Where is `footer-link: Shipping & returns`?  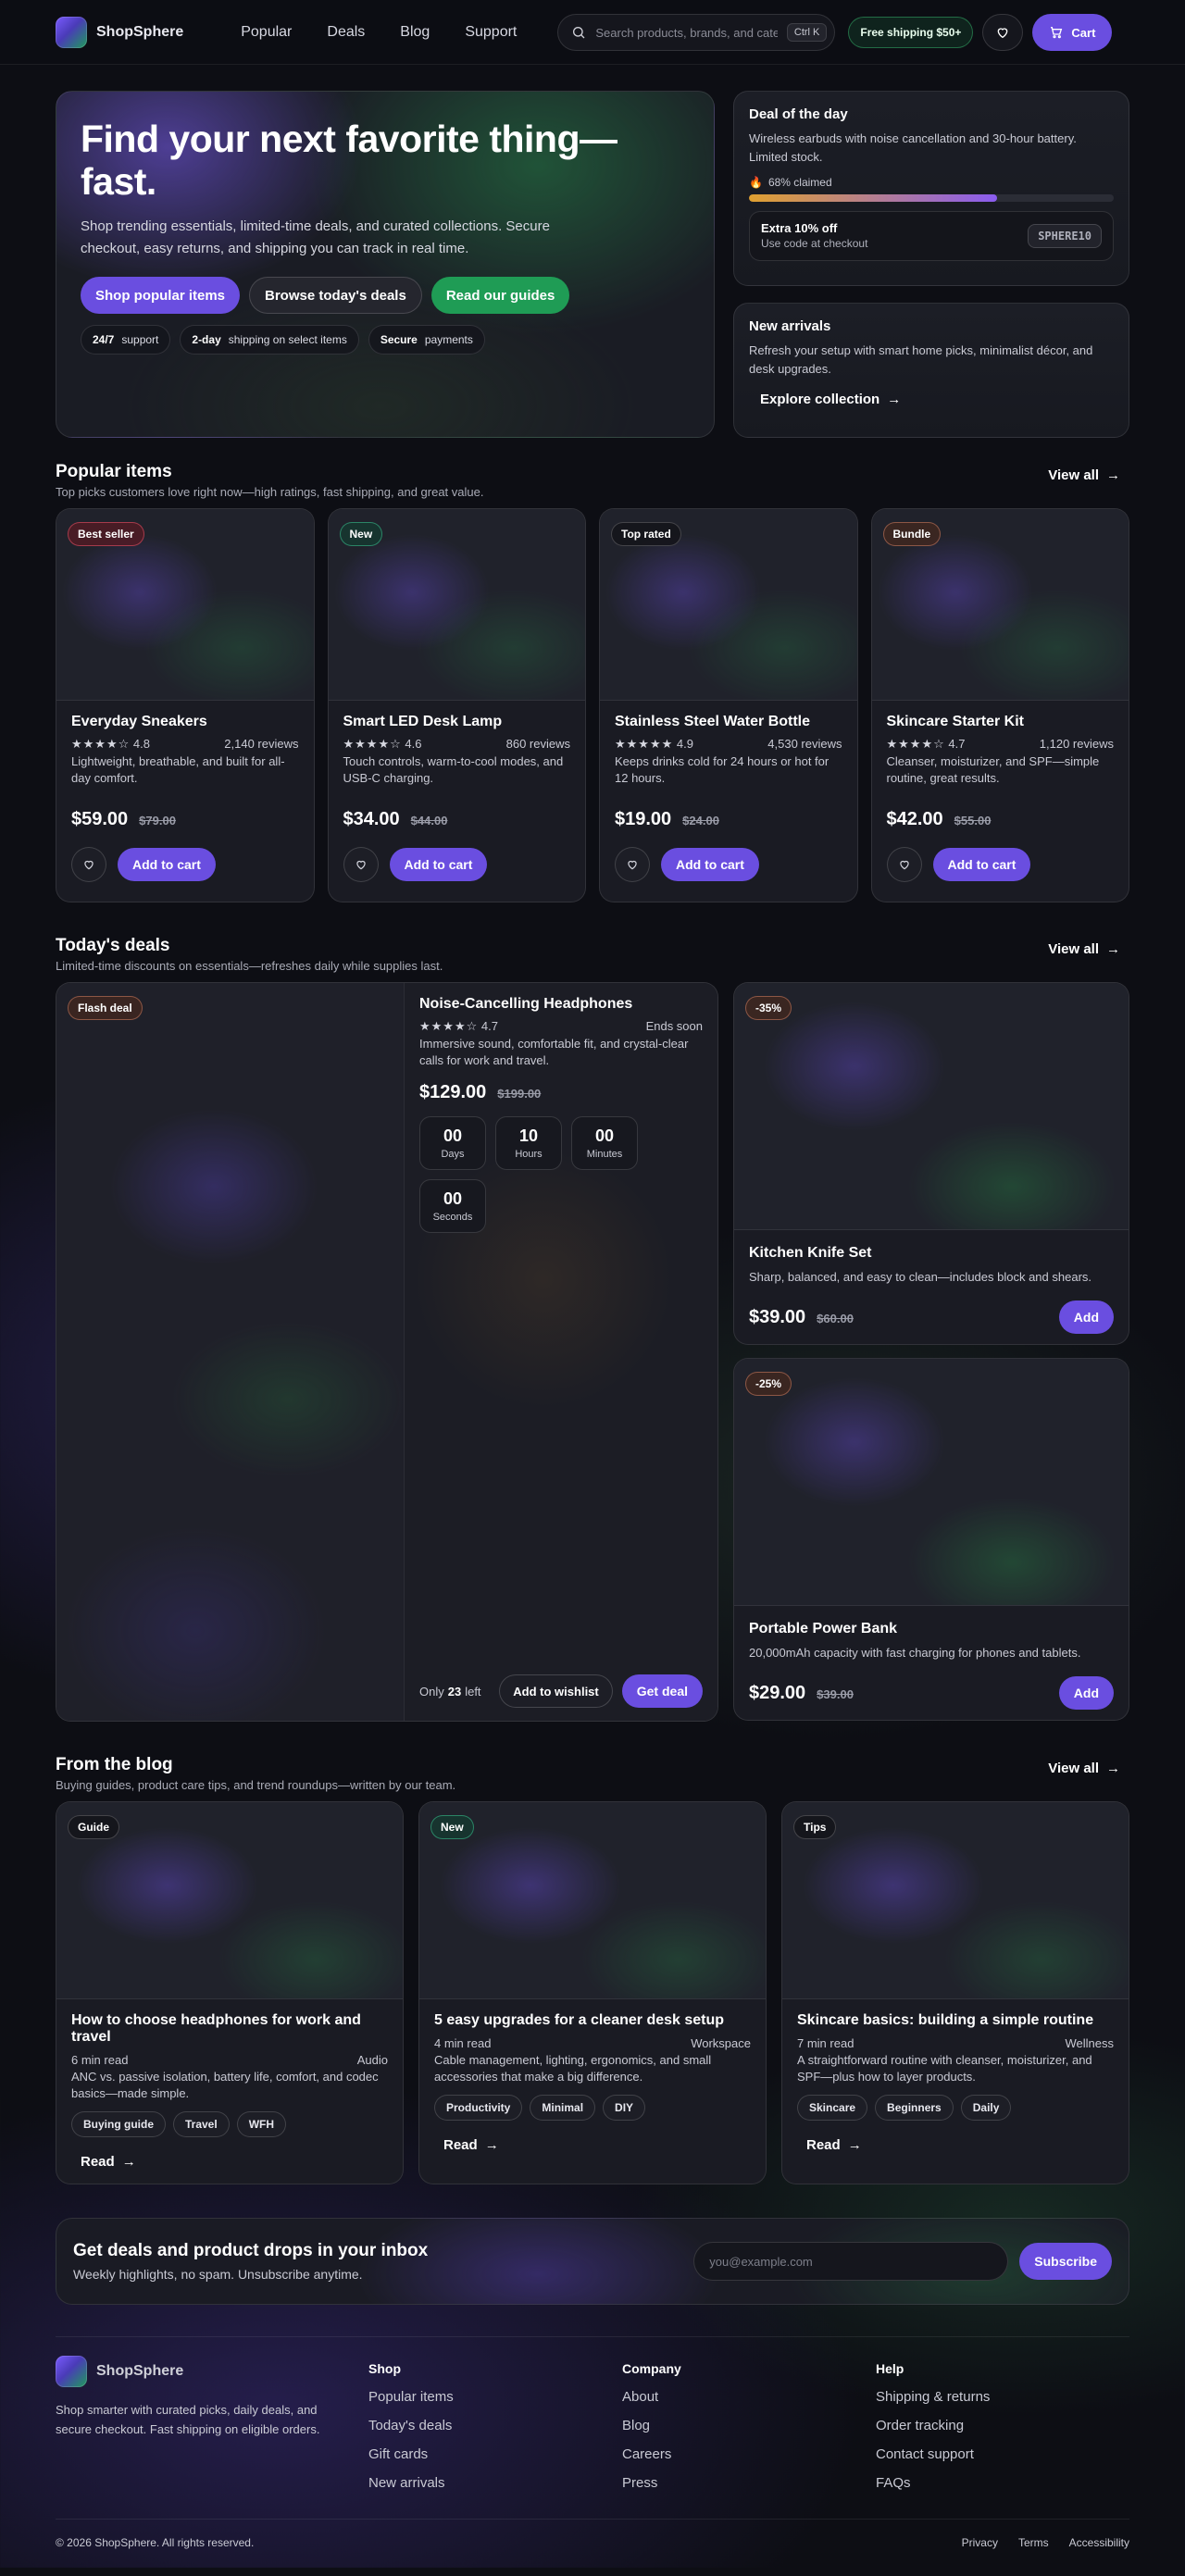
footer-link: Shipping & returns is located at coordinates (1002, 2397).